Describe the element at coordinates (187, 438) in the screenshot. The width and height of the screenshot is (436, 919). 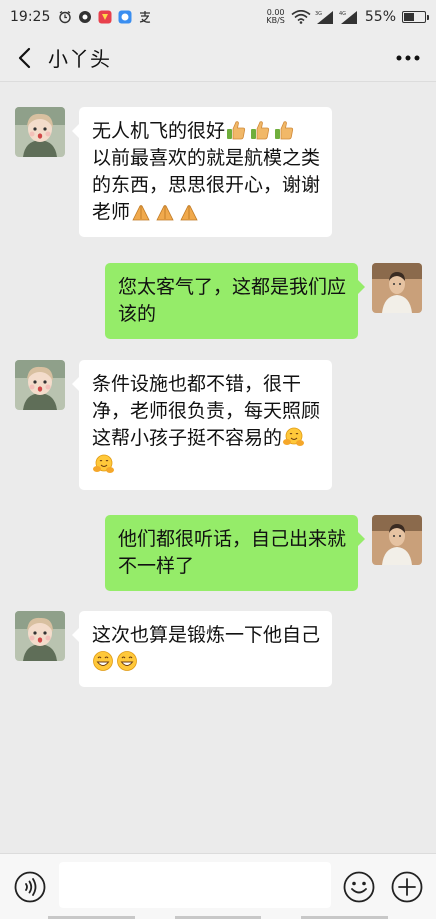
I see `message-text: 这帮小孩子挺不容易的` at that location.